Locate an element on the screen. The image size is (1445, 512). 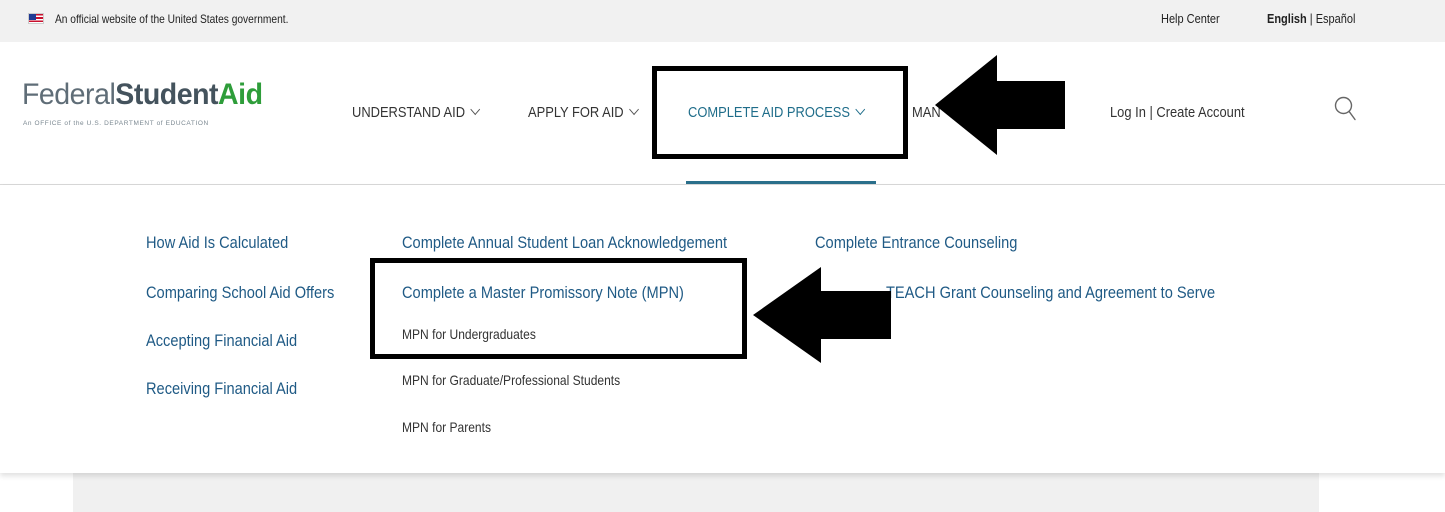
lang-espanol-link: Español is located at coordinates (1336, 19).